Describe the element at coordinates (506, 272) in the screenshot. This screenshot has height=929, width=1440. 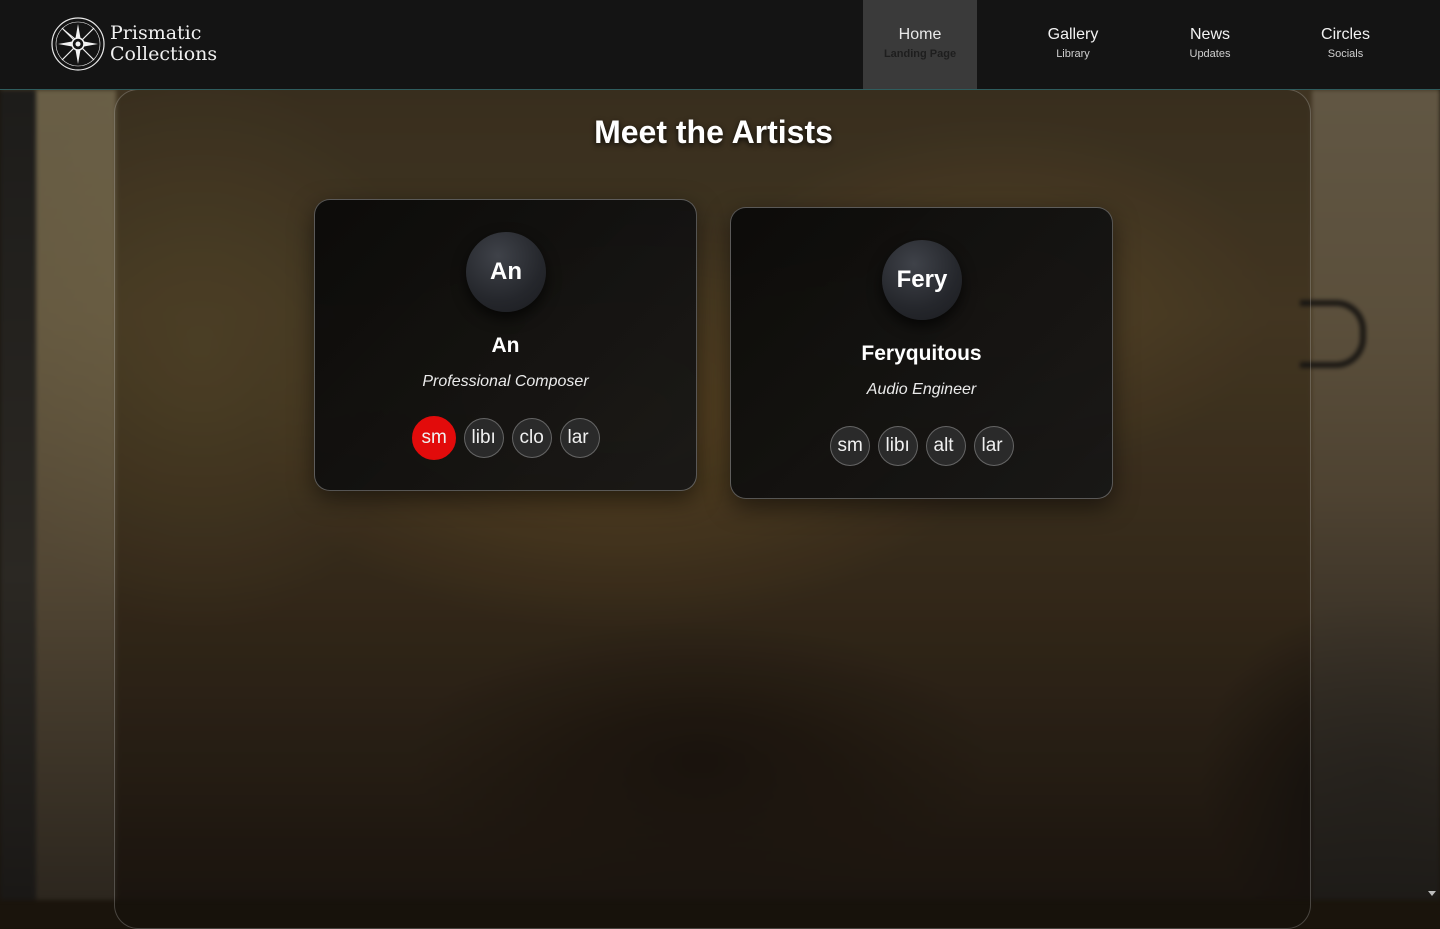
I see `avatar: An` at that location.